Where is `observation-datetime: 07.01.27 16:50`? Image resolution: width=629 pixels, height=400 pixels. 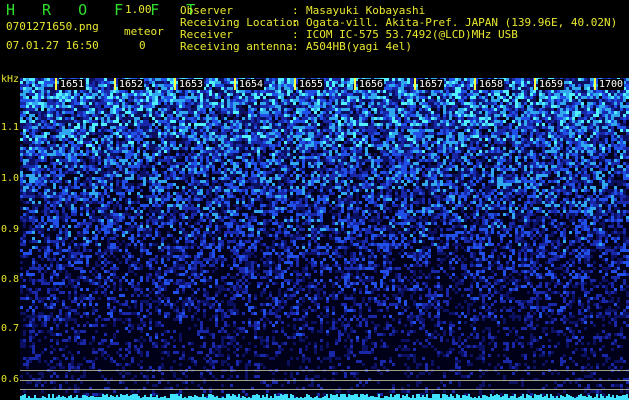 observation-datetime: 07.01.27 16:50 is located at coordinates (52, 45).